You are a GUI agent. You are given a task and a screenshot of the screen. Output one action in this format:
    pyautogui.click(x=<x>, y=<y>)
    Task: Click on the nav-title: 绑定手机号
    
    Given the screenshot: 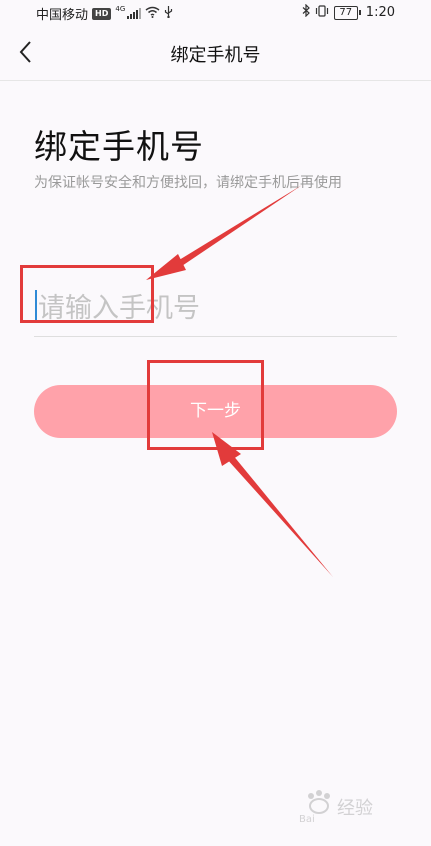 What is the action you would take?
    pyautogui.click(x=215, y=55)
    